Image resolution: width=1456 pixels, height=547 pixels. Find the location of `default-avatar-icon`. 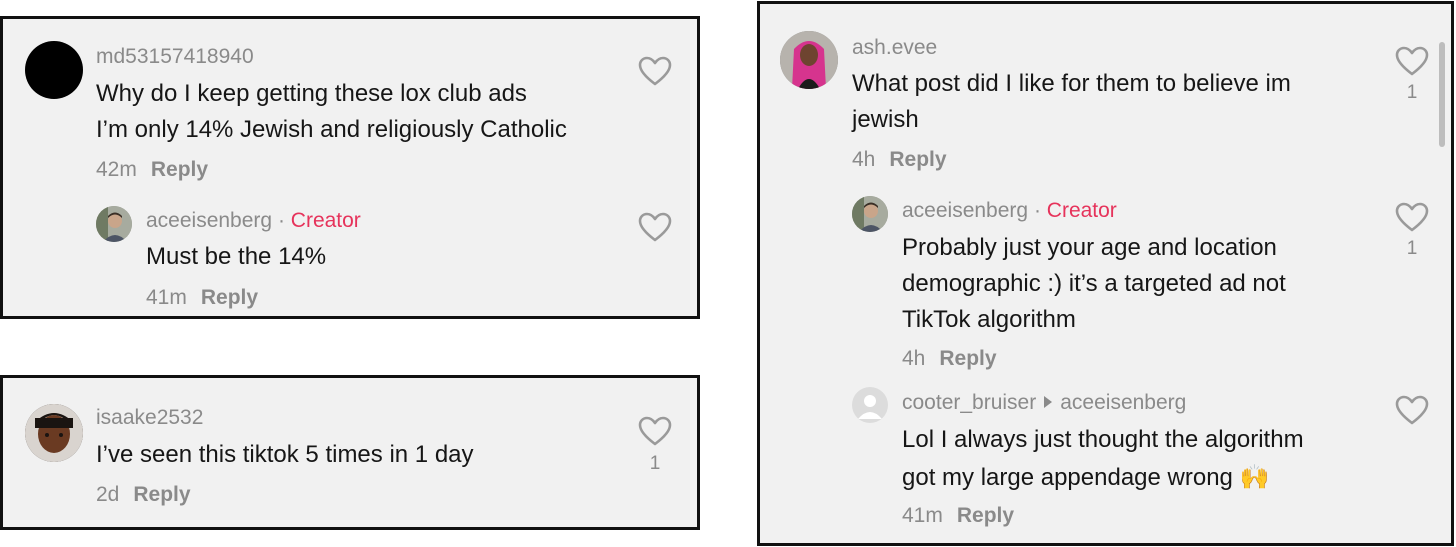

default-avatar-icon is located at coordinates (870, 405).